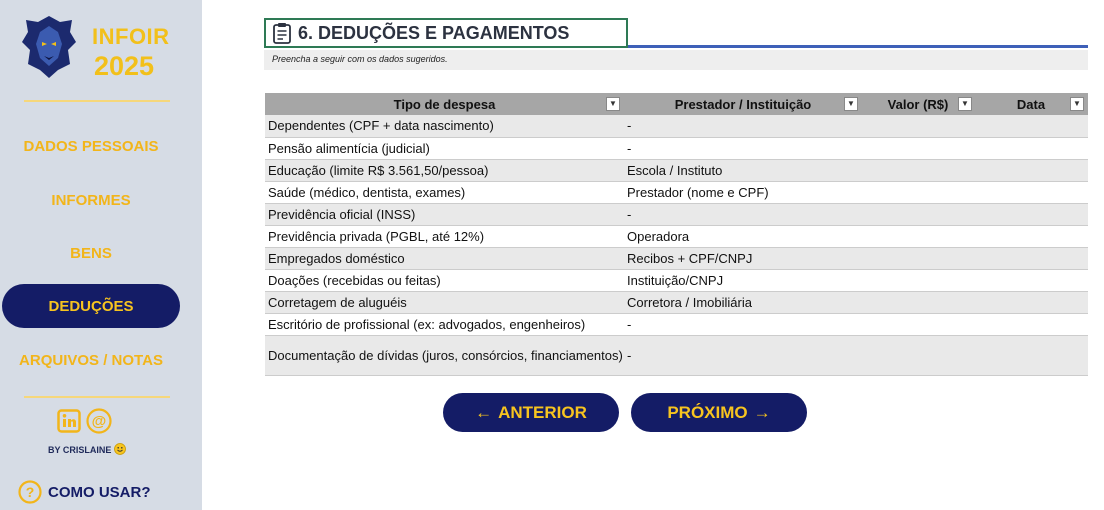 This screenshot has height=510, width=1104. What do you see at coordinates (91, 253) in the screenshot?
I see `sidebar-item-bens: BENS` at bounding box center [91, 253].